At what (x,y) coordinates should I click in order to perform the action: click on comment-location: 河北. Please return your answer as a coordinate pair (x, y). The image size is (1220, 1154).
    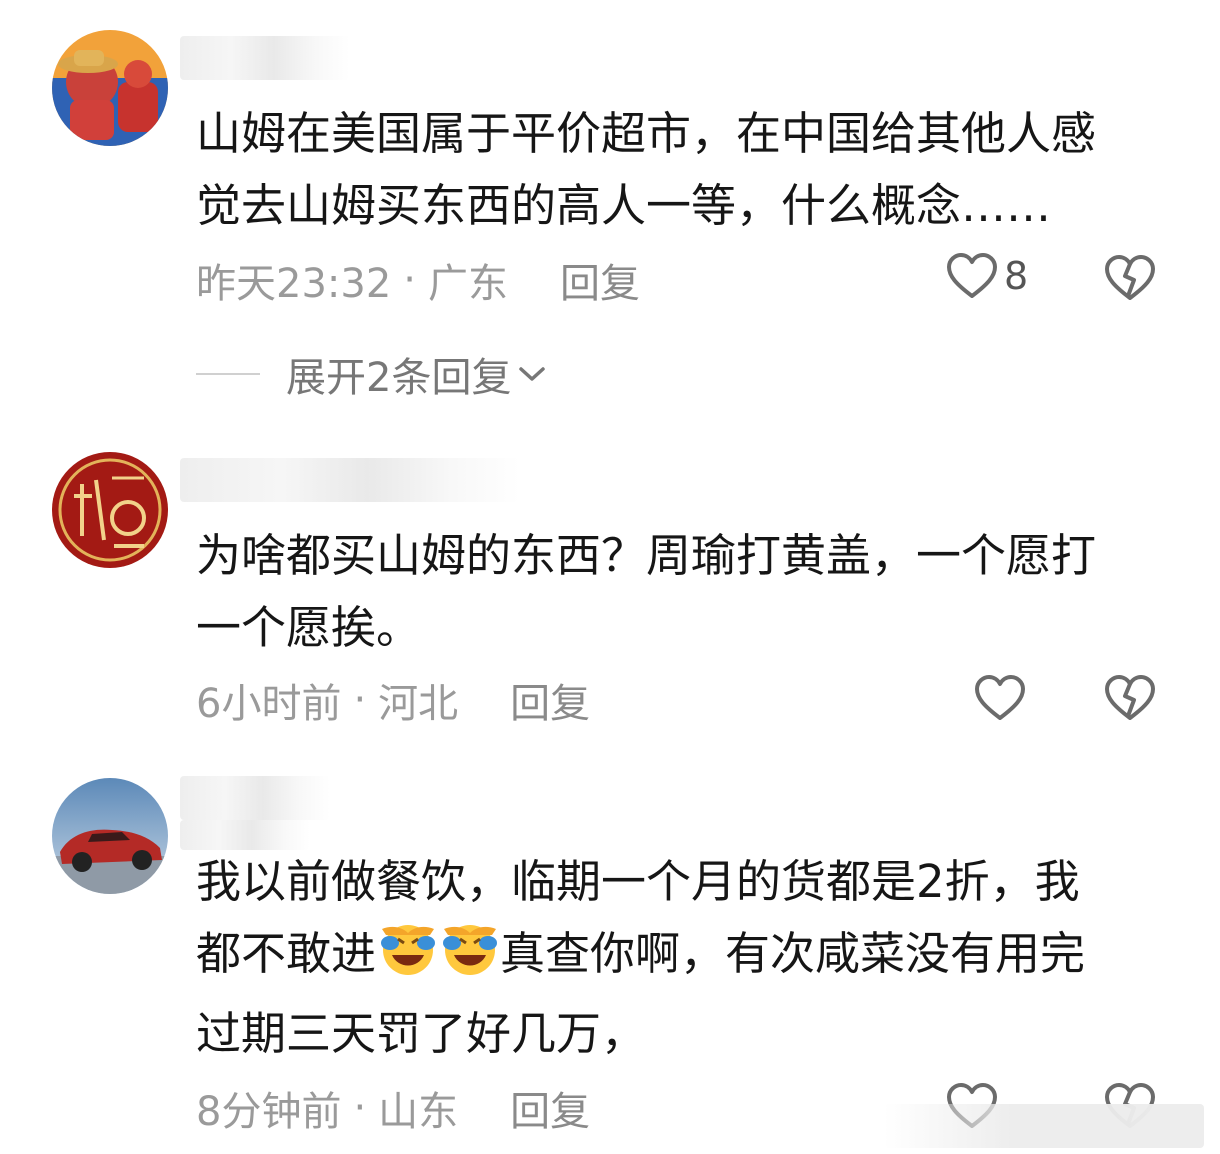
    Looking at the image, I should click on (418, 704).